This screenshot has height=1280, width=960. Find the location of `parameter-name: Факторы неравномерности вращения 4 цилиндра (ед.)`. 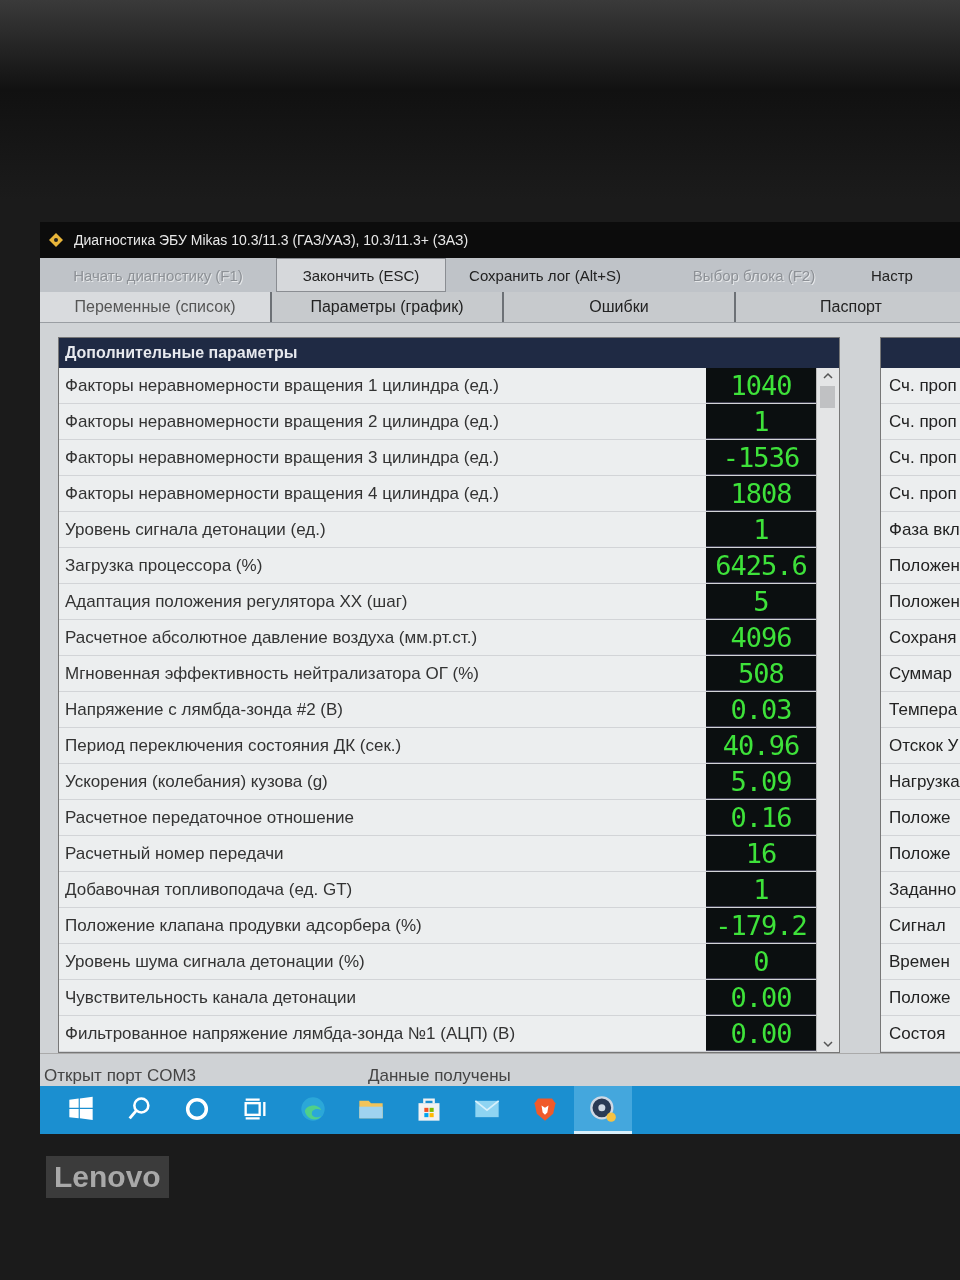

parameter-name: Факторы неравномерности вращения 4 цилиндра (ед.) is located at coordinates (282, 493).